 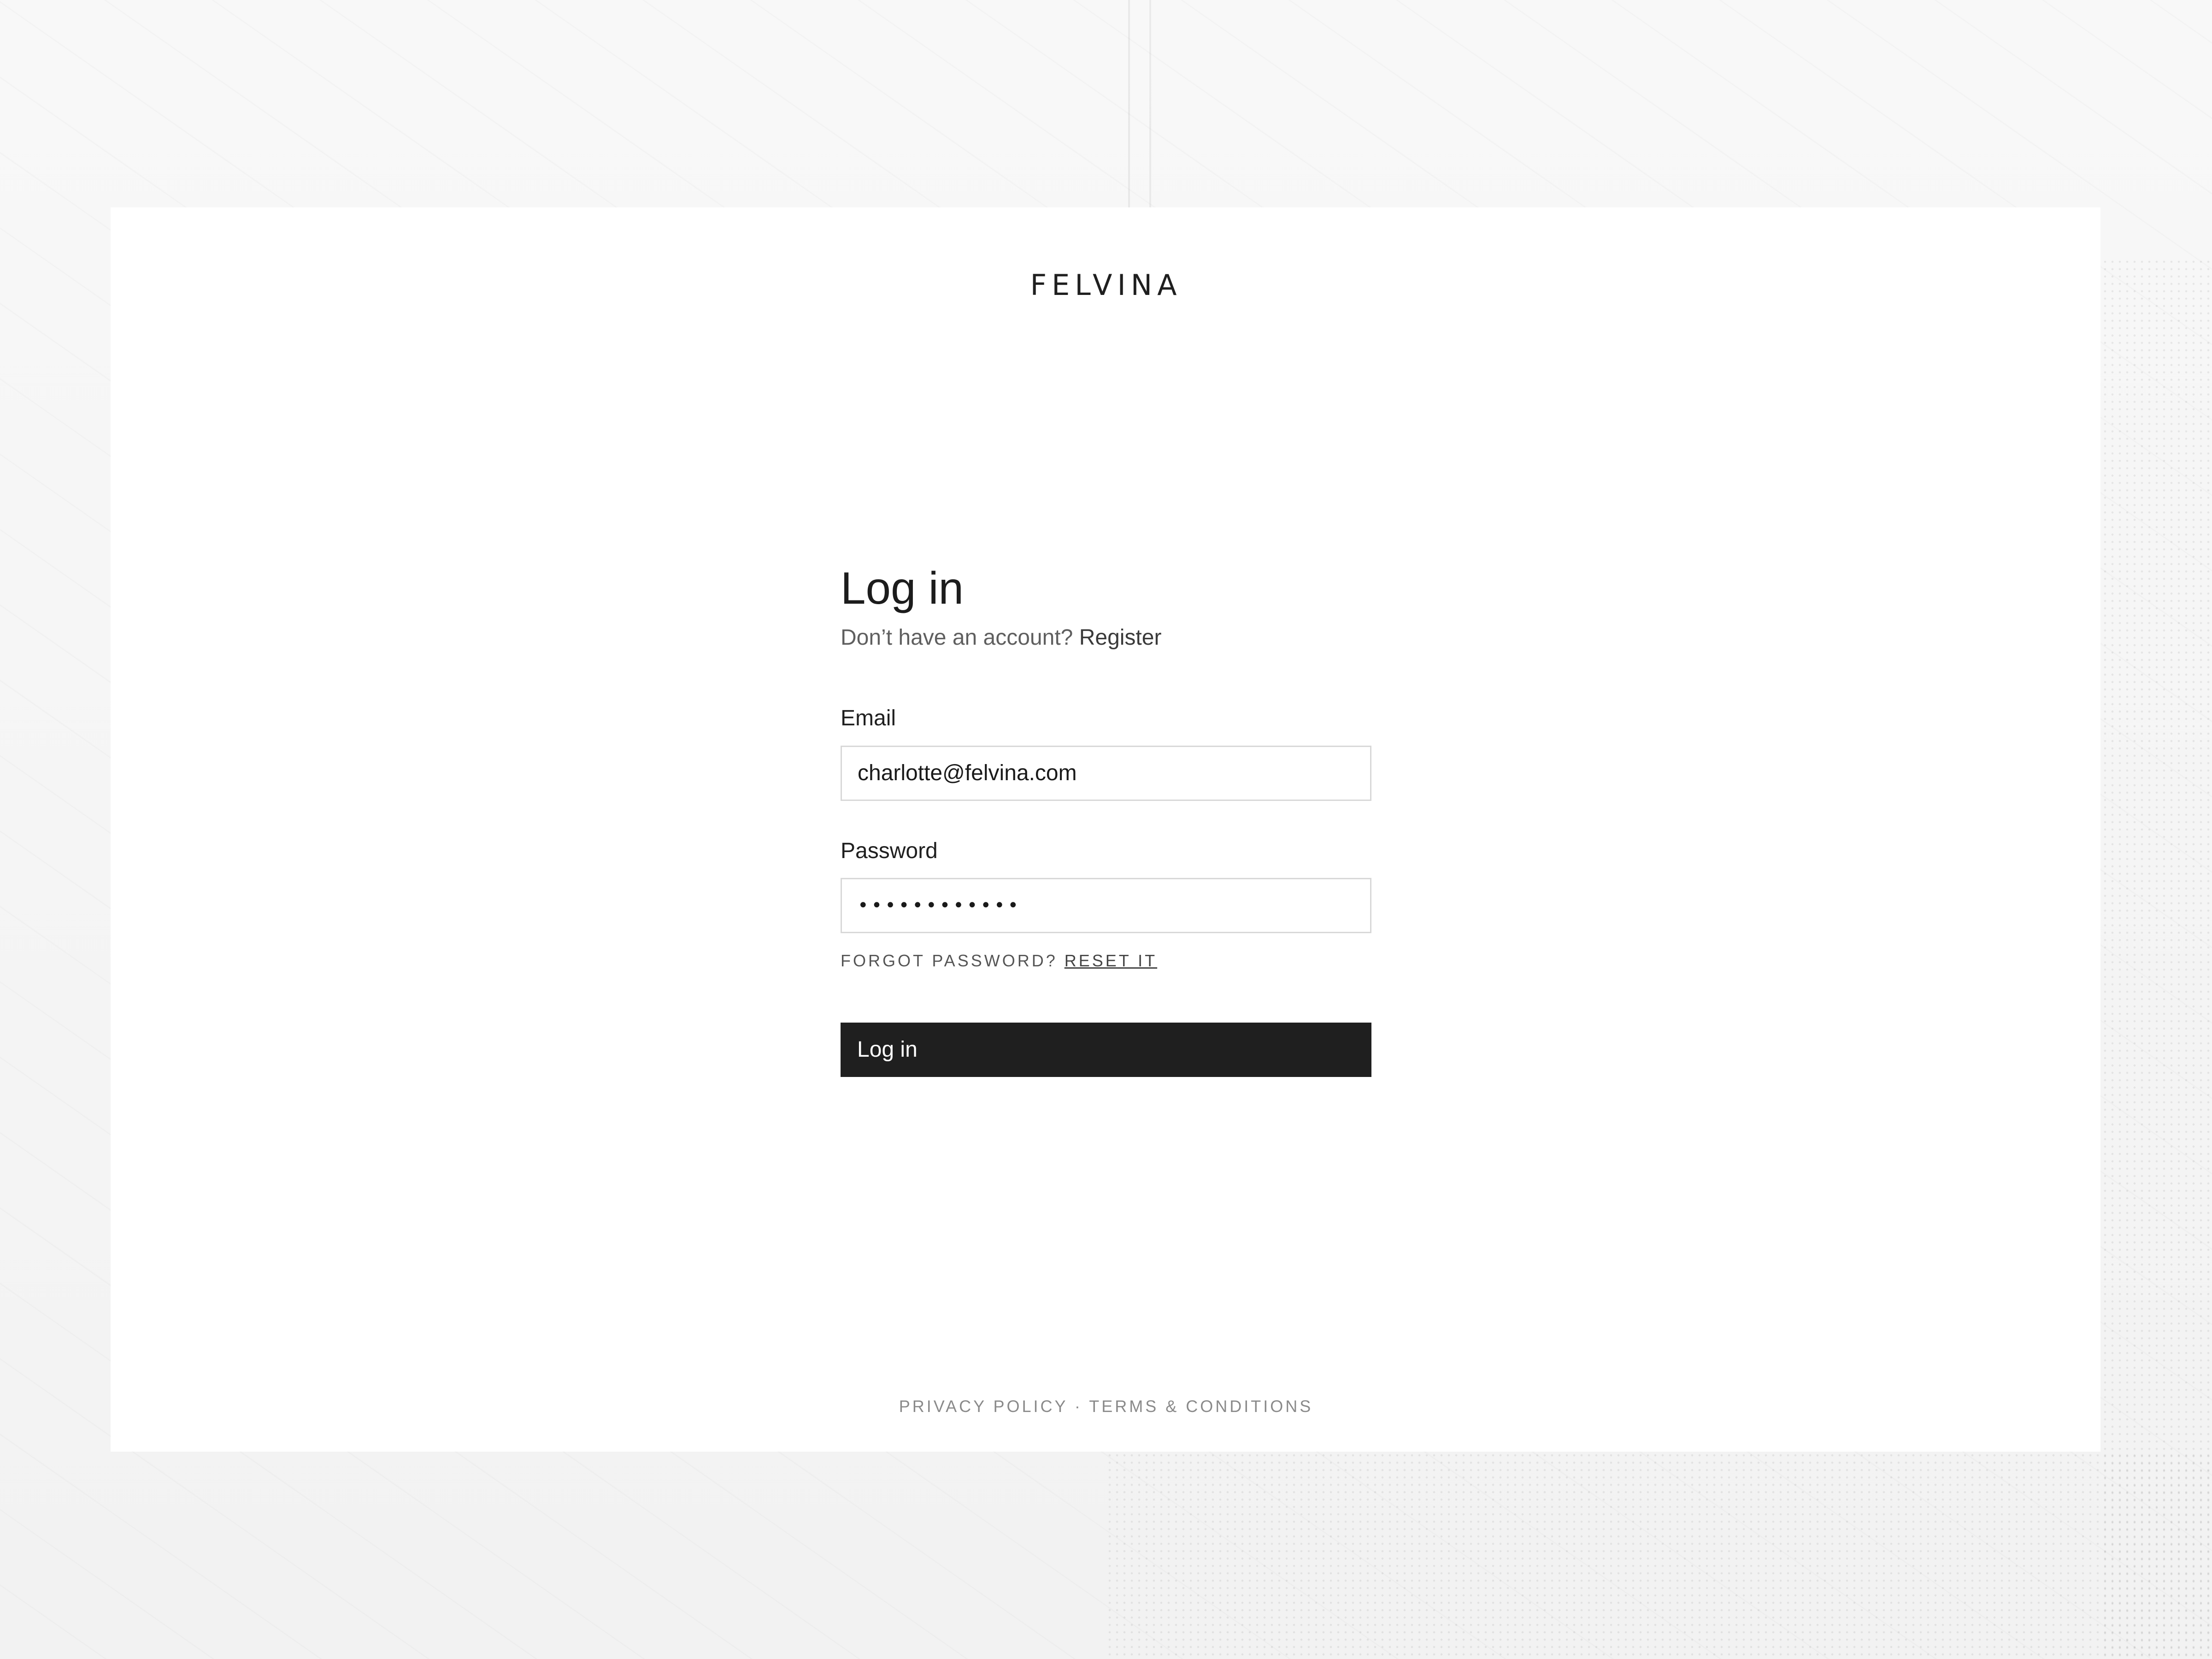 I want to click on footer-links: PRIVACY POLICY · TERMS & CONDITIONS, so click(x=1106, y=1406).